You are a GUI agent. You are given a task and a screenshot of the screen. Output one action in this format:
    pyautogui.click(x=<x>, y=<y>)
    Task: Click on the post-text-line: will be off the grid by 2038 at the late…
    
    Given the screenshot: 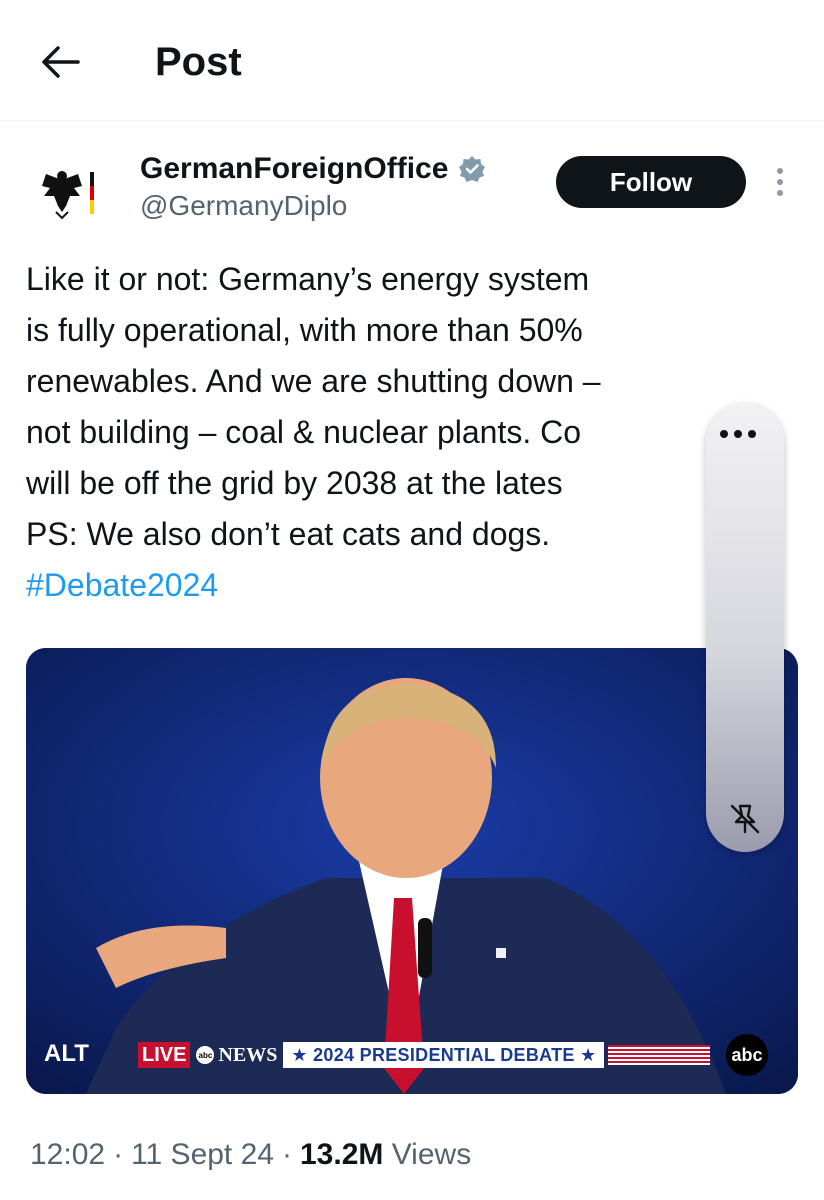 What is the action you would take?
    pyautogui.click(x=294, y=483)
    